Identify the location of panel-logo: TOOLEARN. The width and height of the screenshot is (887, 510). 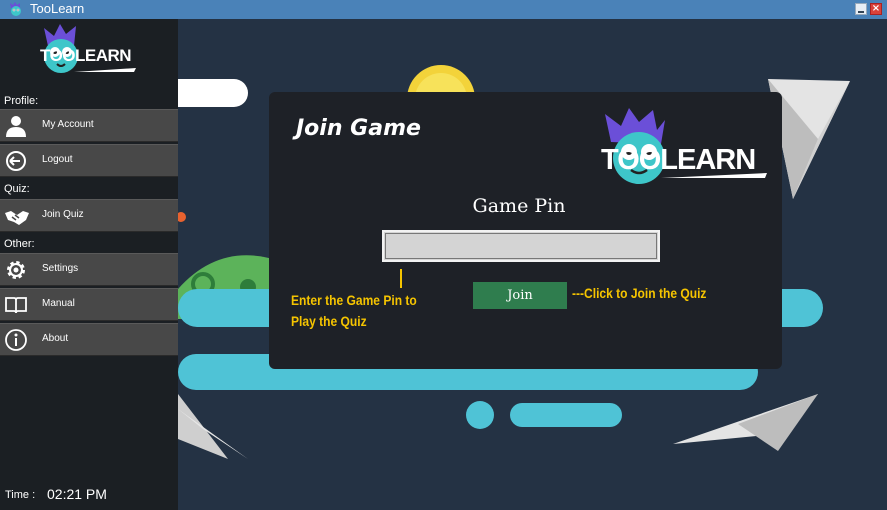
(686, 152).